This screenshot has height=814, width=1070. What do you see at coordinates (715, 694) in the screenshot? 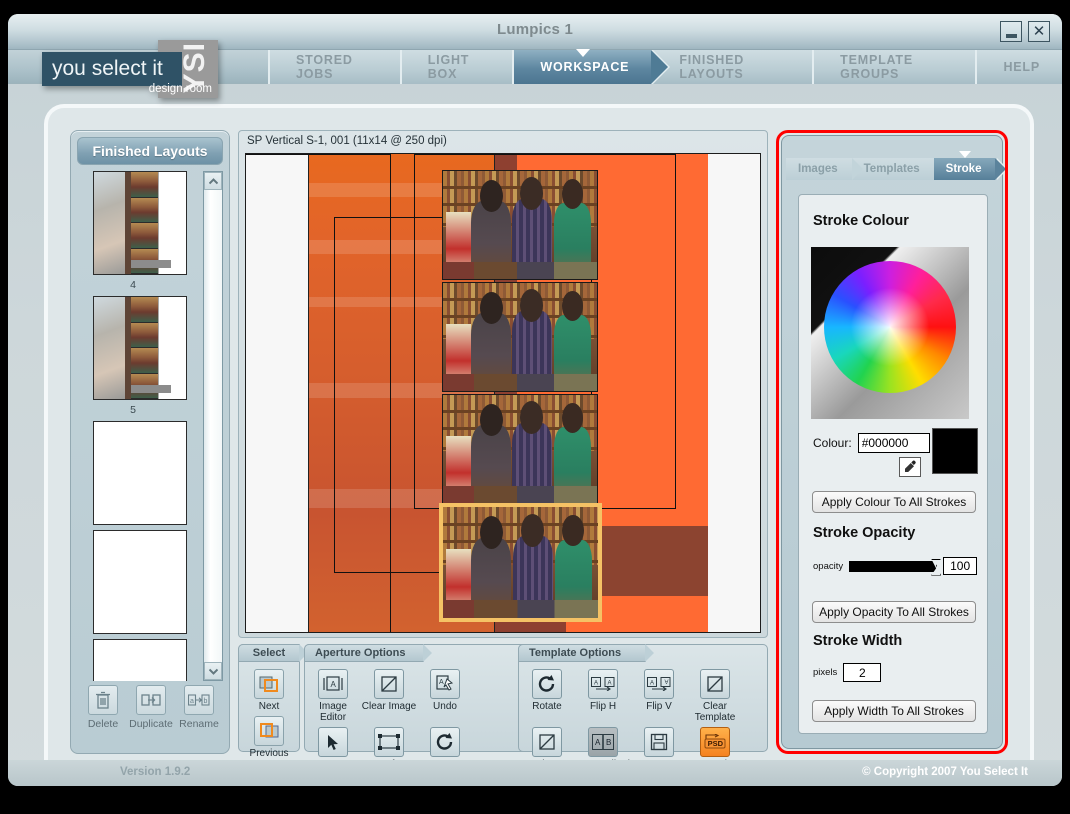
I see `clear-template-button: Clear Template` at bounding box center [715, 694].